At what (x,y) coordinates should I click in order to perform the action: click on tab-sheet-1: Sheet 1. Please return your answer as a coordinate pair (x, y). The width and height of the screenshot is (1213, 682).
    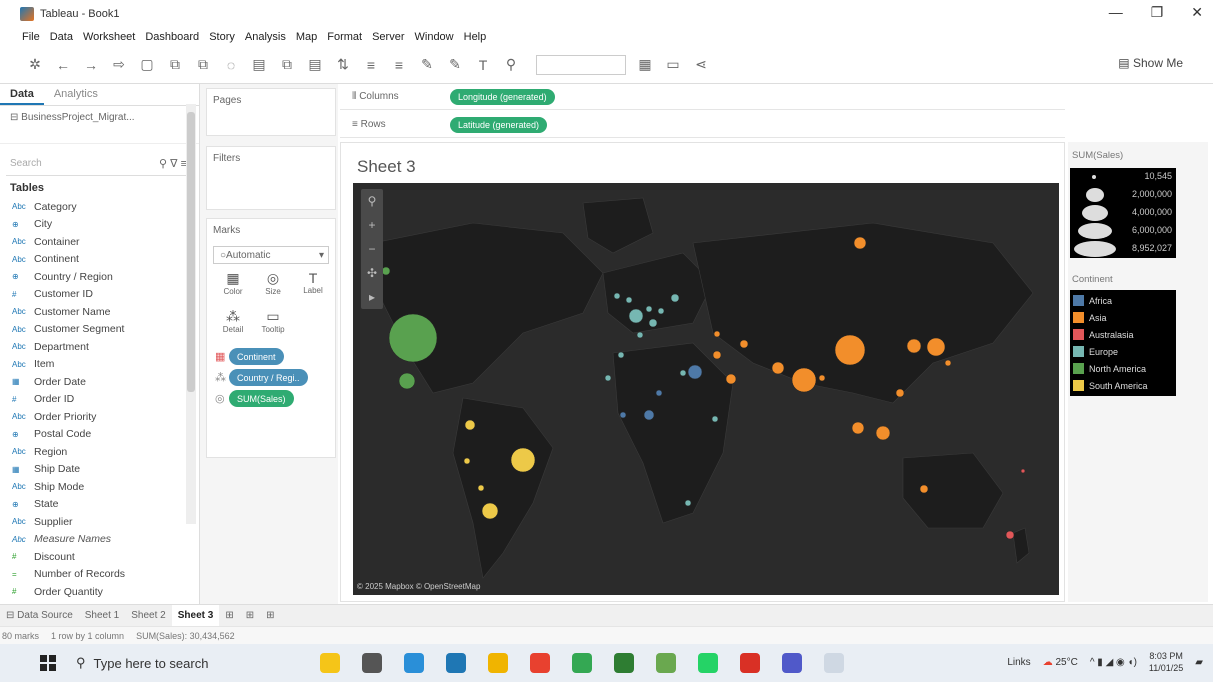
    Looking at the image, I should click on (102, 615).